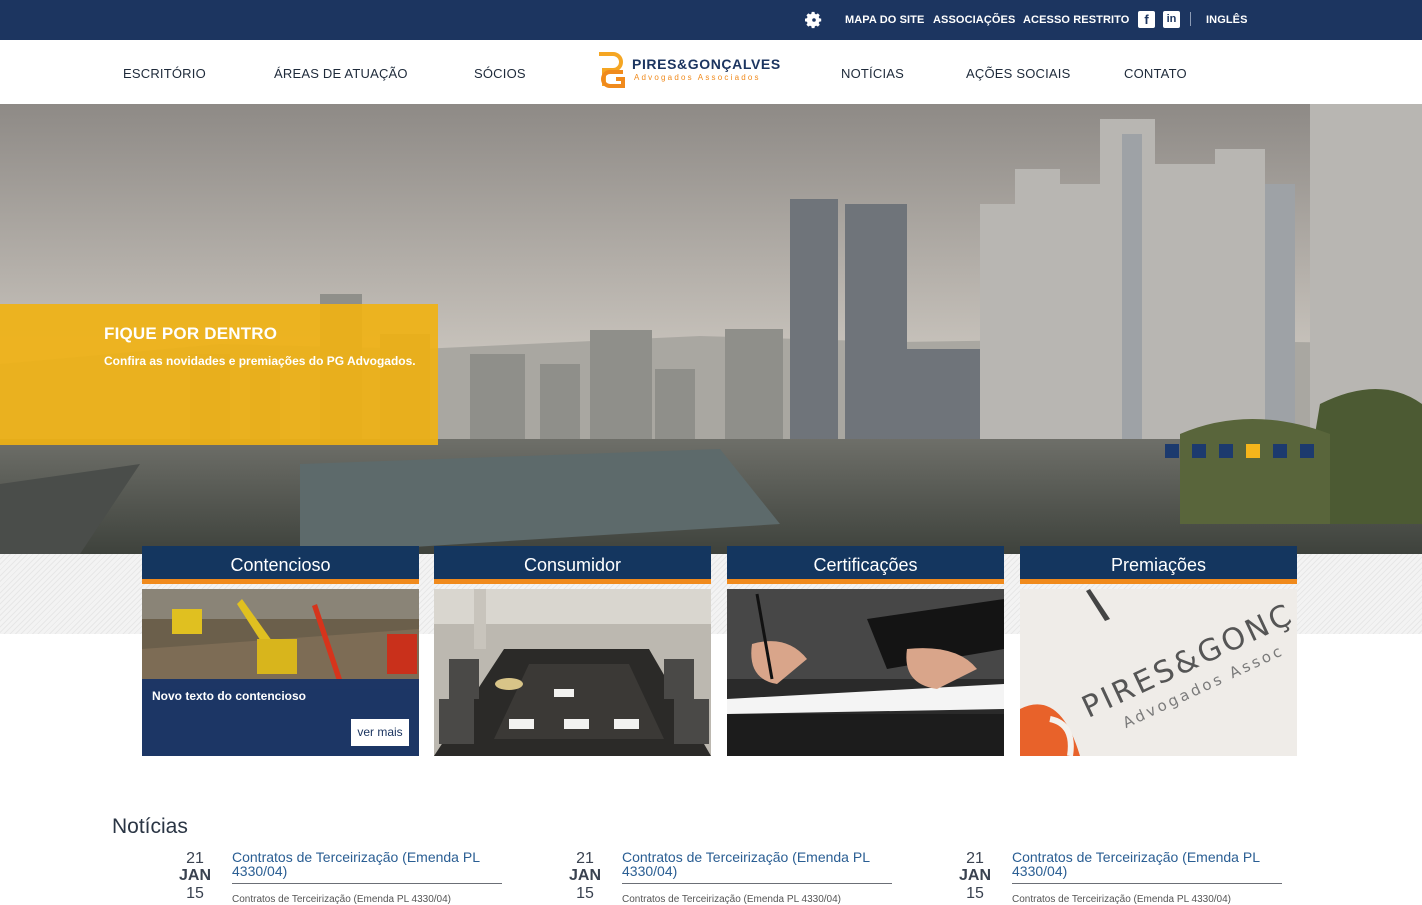  Describe the element at coordinates (865, 672) in the screenshot. I see `signing-image` at that location.